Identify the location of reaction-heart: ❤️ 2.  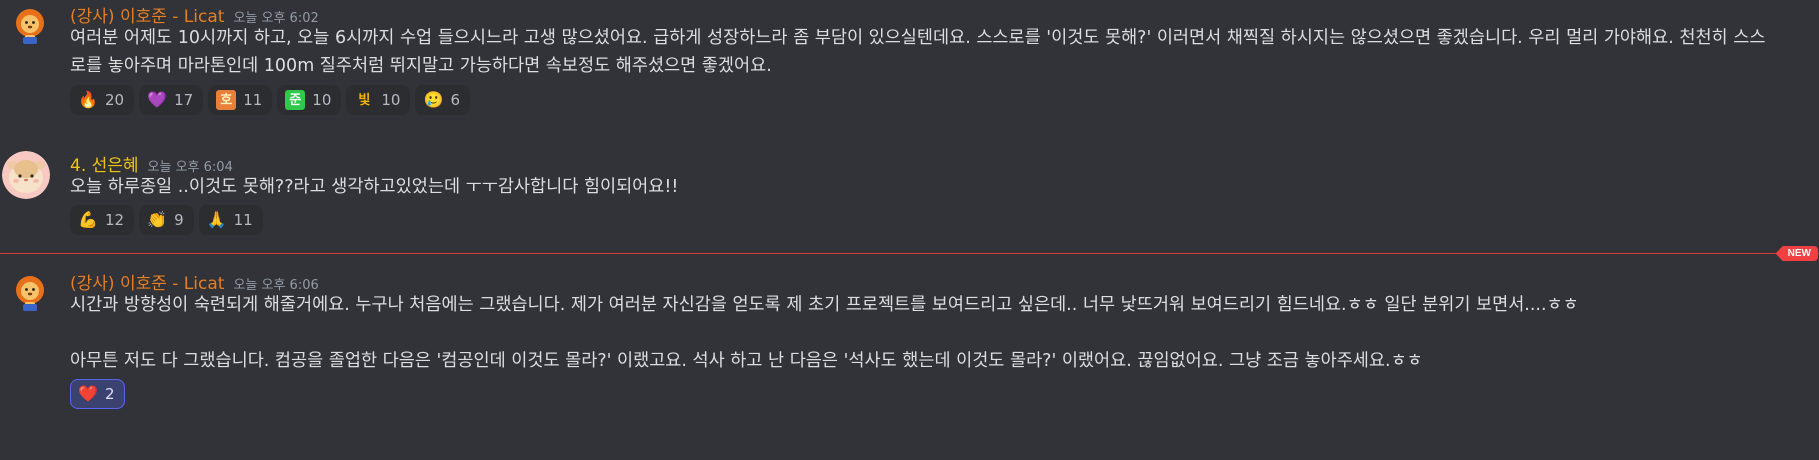
(97, 394).